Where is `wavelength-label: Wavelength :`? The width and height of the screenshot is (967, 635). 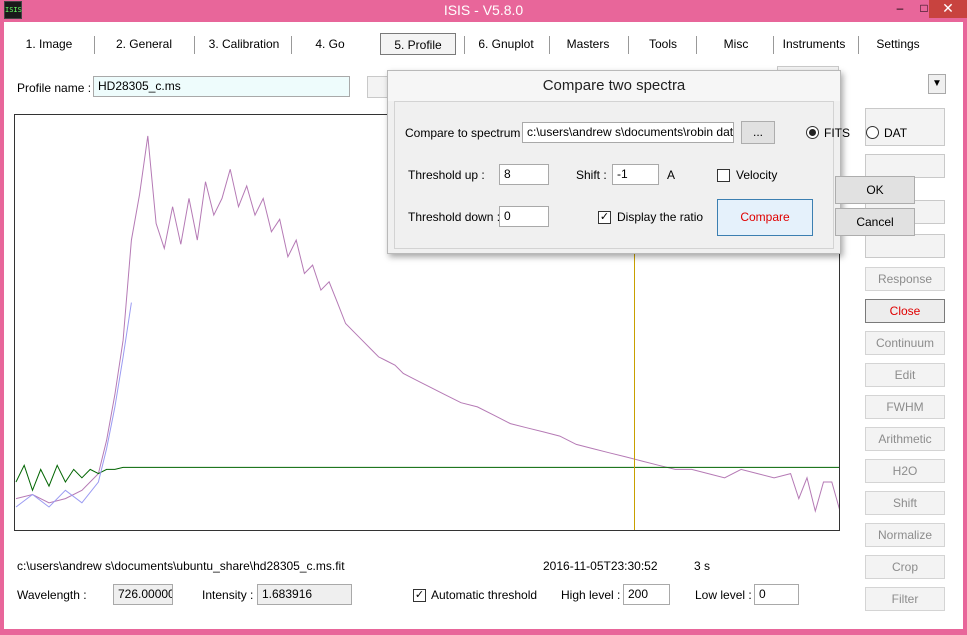
wavelength-label: Wavelength : is located at coordinates (52, 595).